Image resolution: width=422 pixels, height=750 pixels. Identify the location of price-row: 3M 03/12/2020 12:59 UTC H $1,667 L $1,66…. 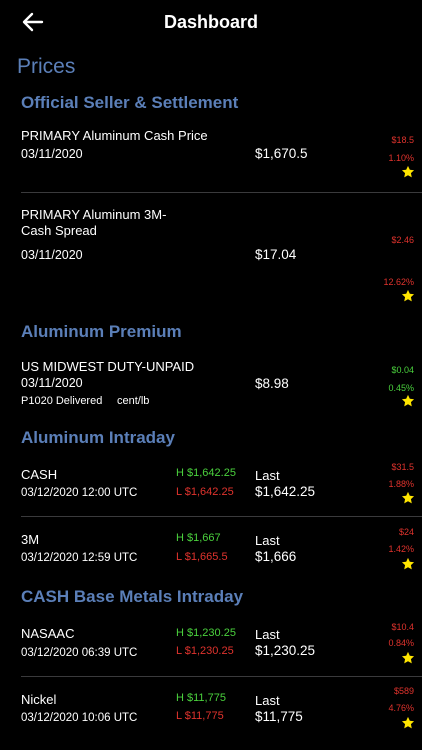
(211, 552).